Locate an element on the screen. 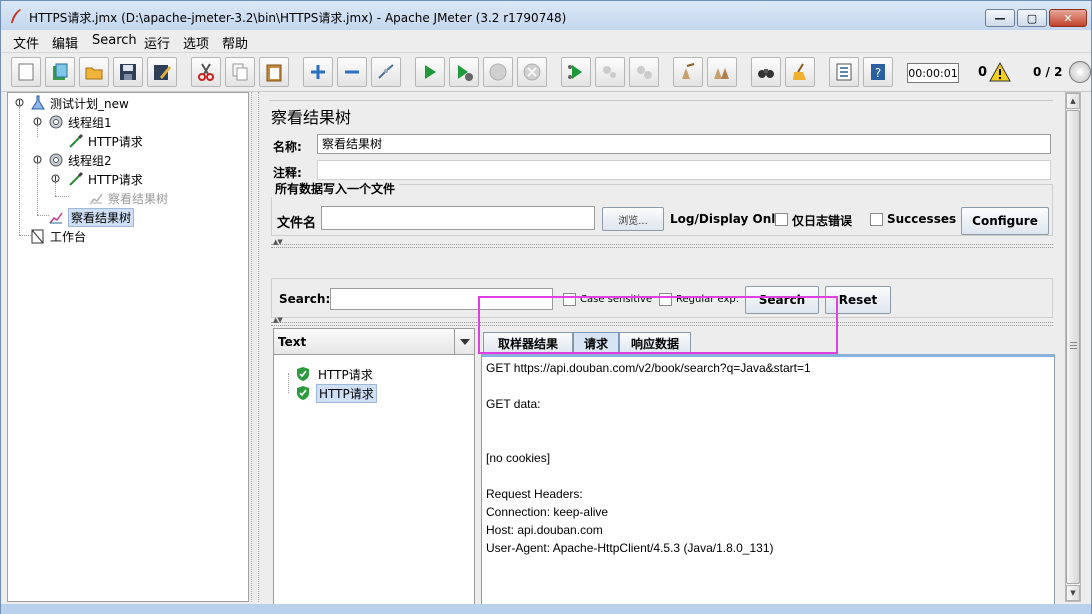  reset-search-broom-icon is located at coordinates (799, 71).